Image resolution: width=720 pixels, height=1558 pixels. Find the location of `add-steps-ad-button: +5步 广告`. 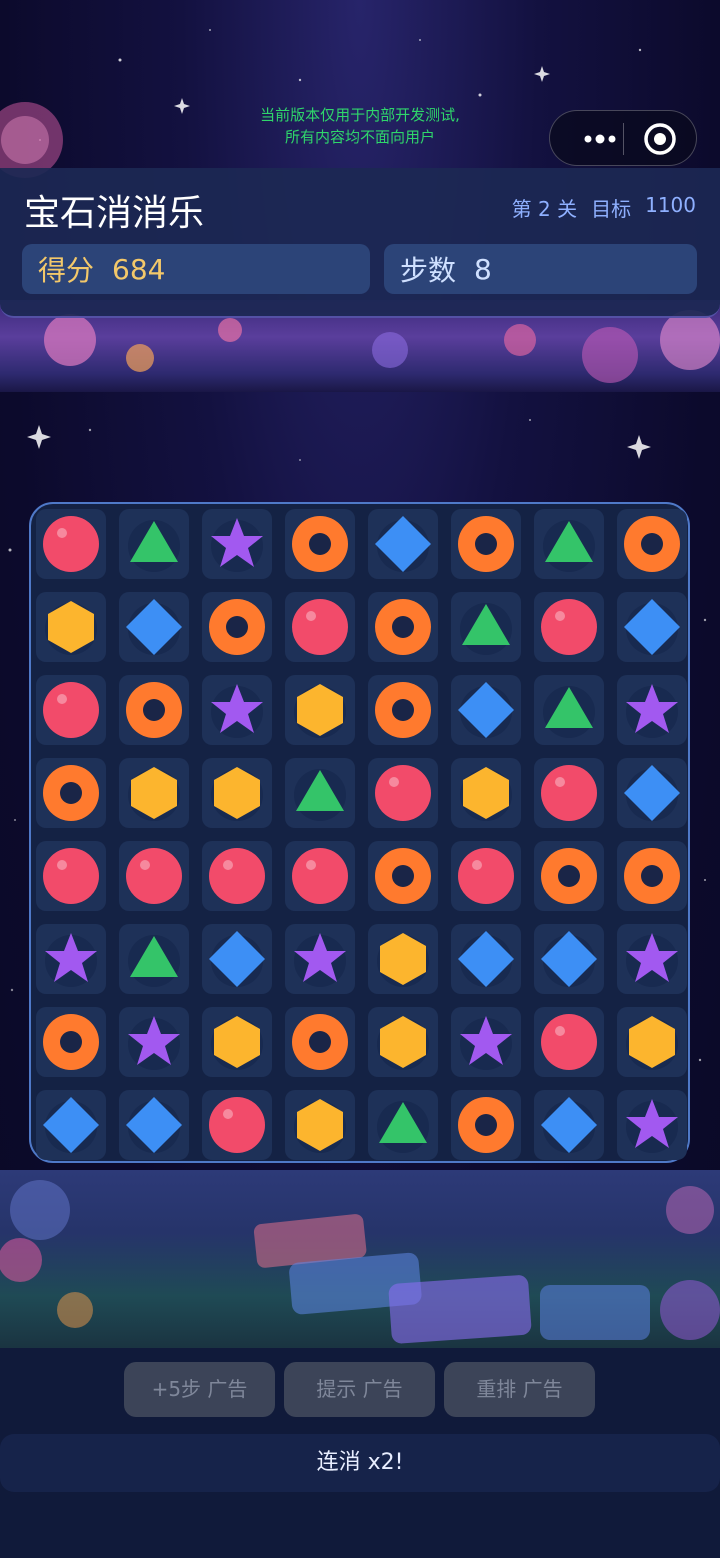

add-steps-ad-button: +5步 广告 is located at coordinates (199, 1389).